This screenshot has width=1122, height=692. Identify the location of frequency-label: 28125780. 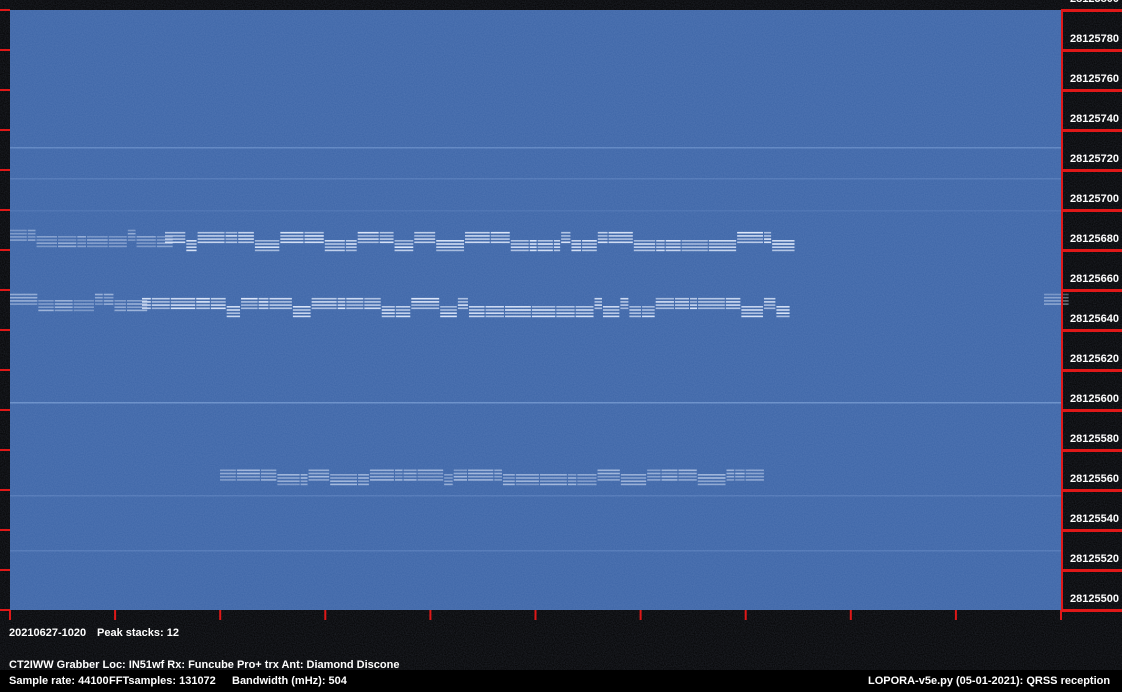
(1094, 39).